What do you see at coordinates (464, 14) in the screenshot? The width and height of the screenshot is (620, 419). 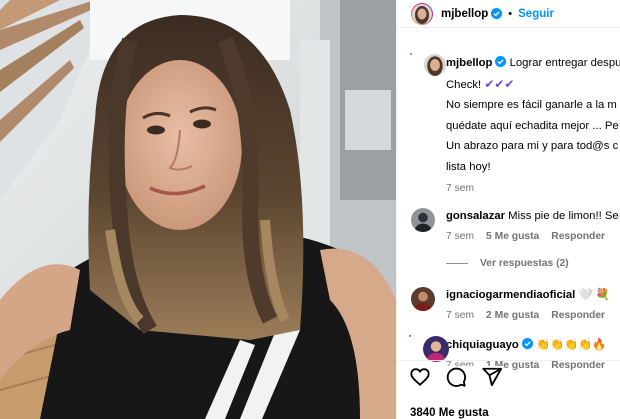 I see `header-username: mjbellop` at bounding box center [464, 14].